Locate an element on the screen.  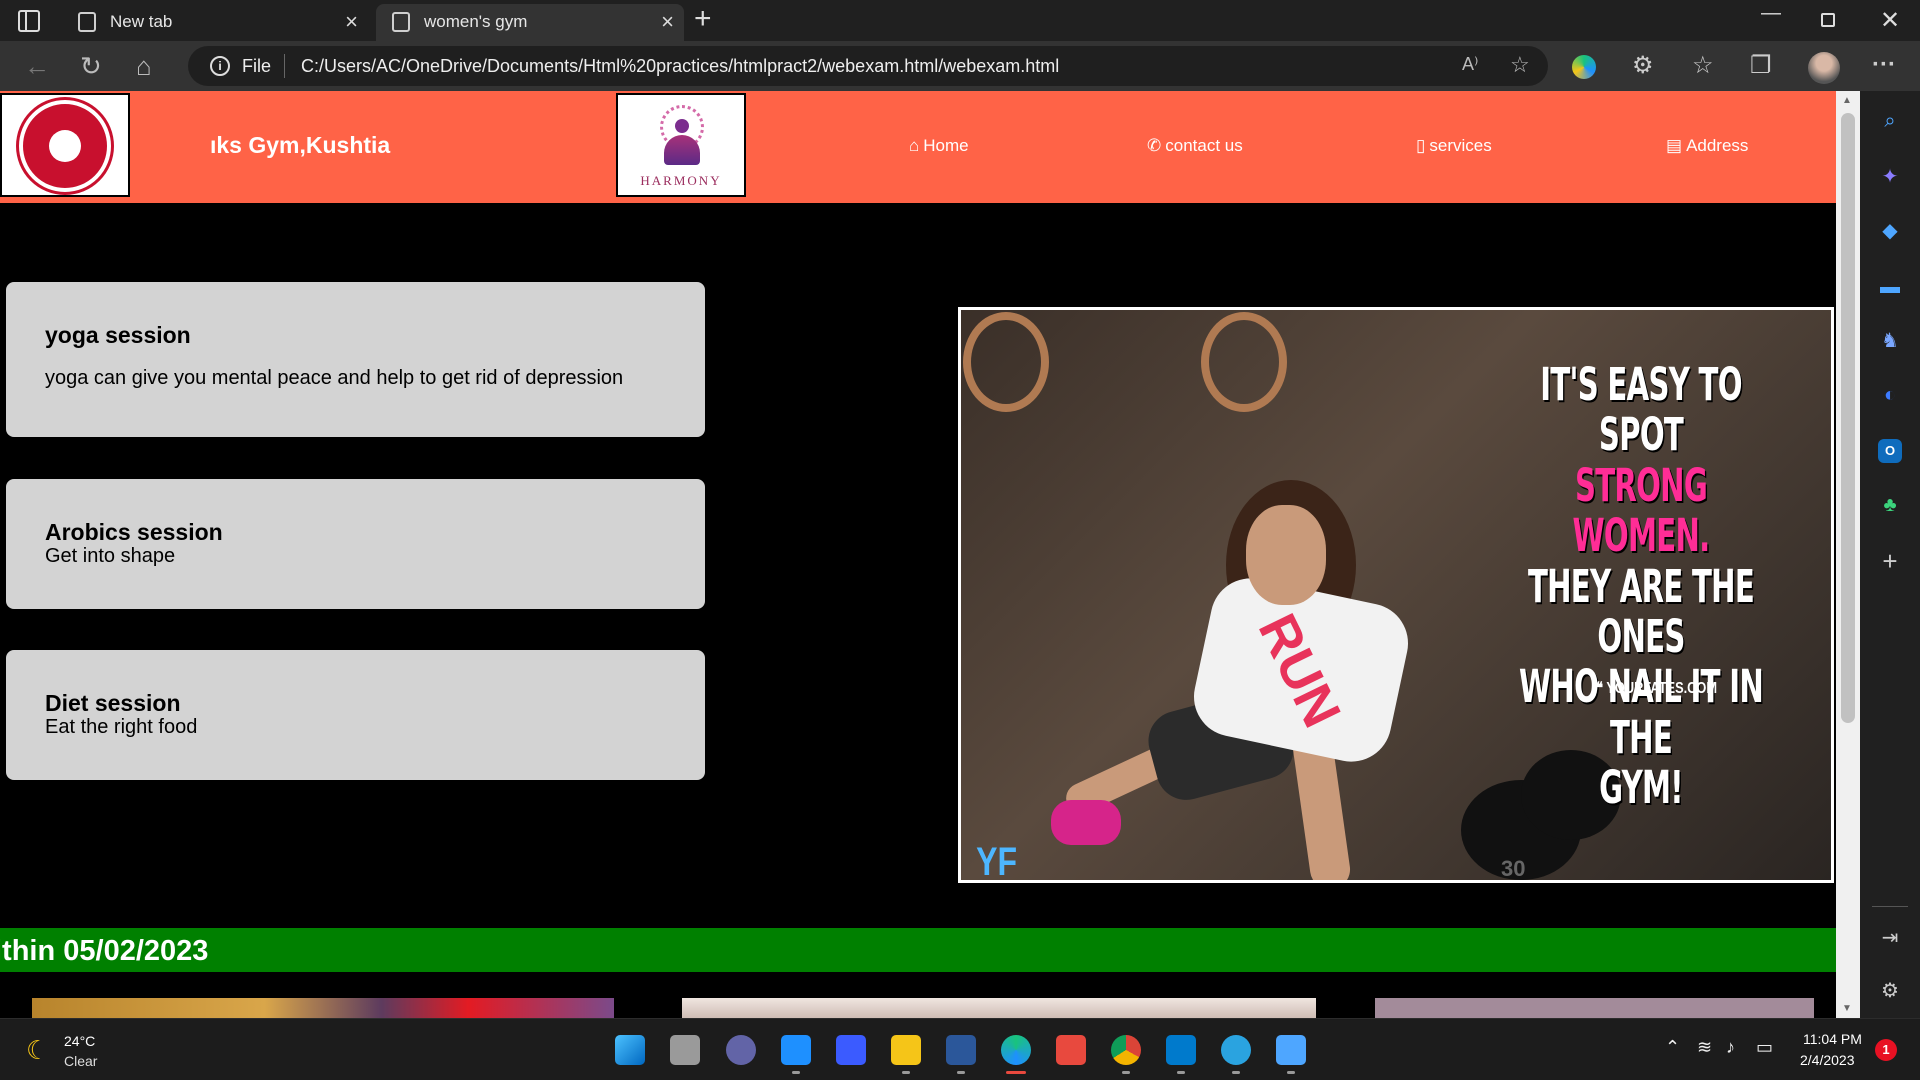
scroll-up-arrow-icon: ▲ is located at coordinates (1847, 100).